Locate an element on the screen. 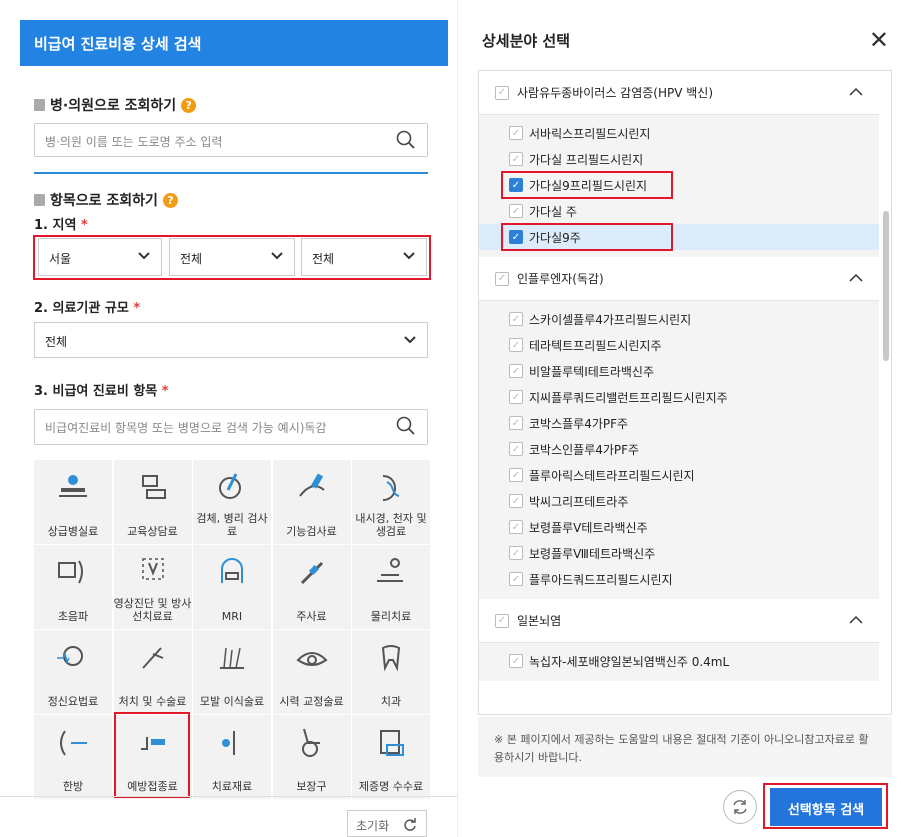 This screenshot has width=915, height=837. scale-select: 전체 is located at coordinates (231, 340).